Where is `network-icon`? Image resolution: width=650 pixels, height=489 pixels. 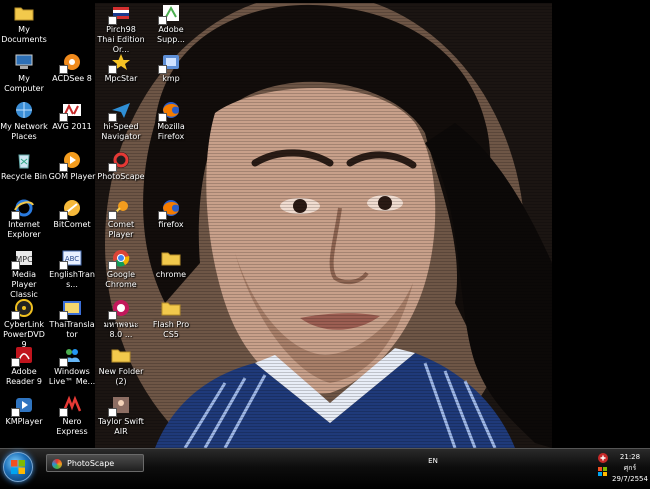
network-icon is located at coordinates (24, 110).